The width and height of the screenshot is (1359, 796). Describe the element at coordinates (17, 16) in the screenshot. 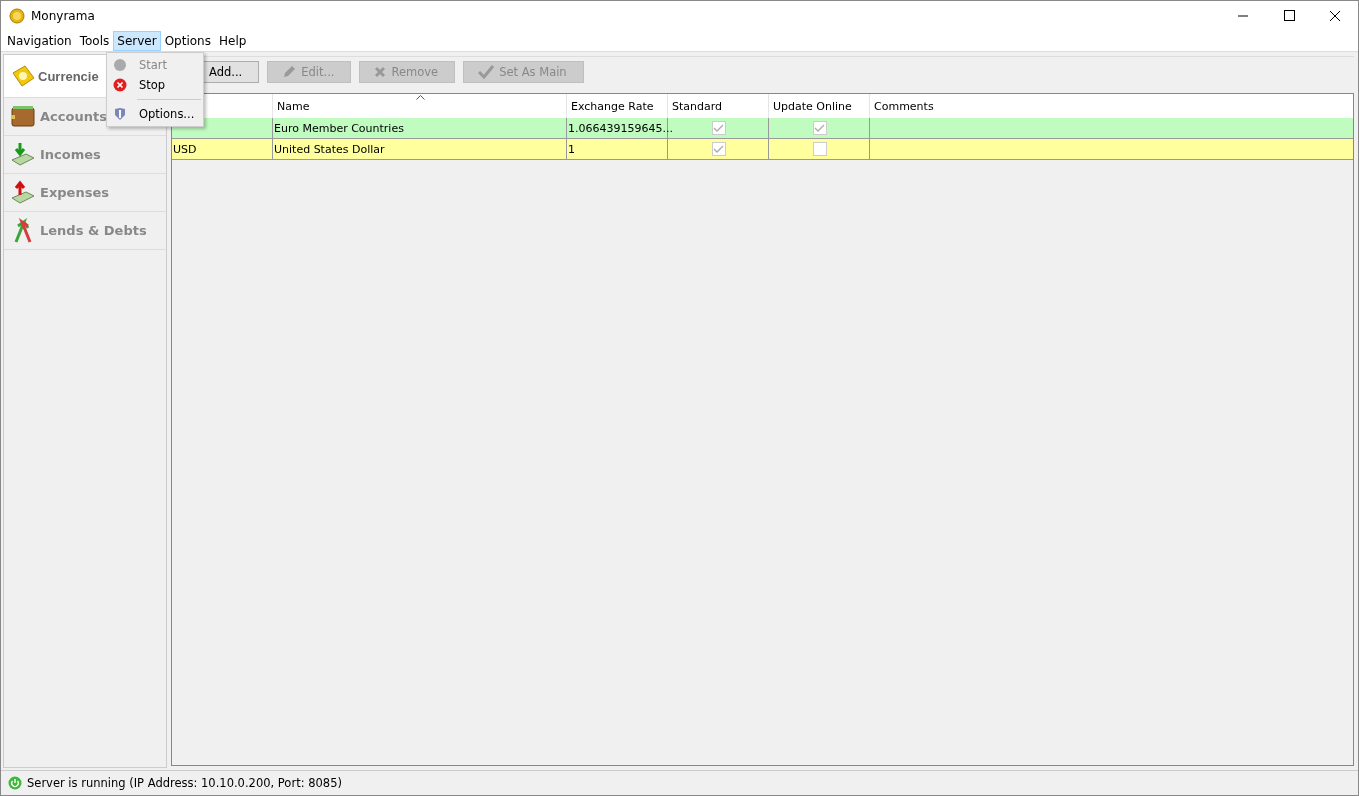

I see `coin-icon` at that location.